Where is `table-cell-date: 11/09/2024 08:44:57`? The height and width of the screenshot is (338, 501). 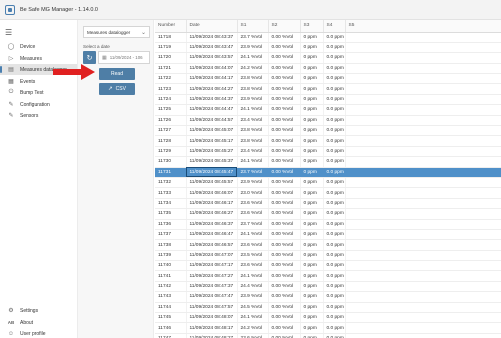
table-cell-date: 11/09/2024 08:44:57 is located at coordinates (212, 121).